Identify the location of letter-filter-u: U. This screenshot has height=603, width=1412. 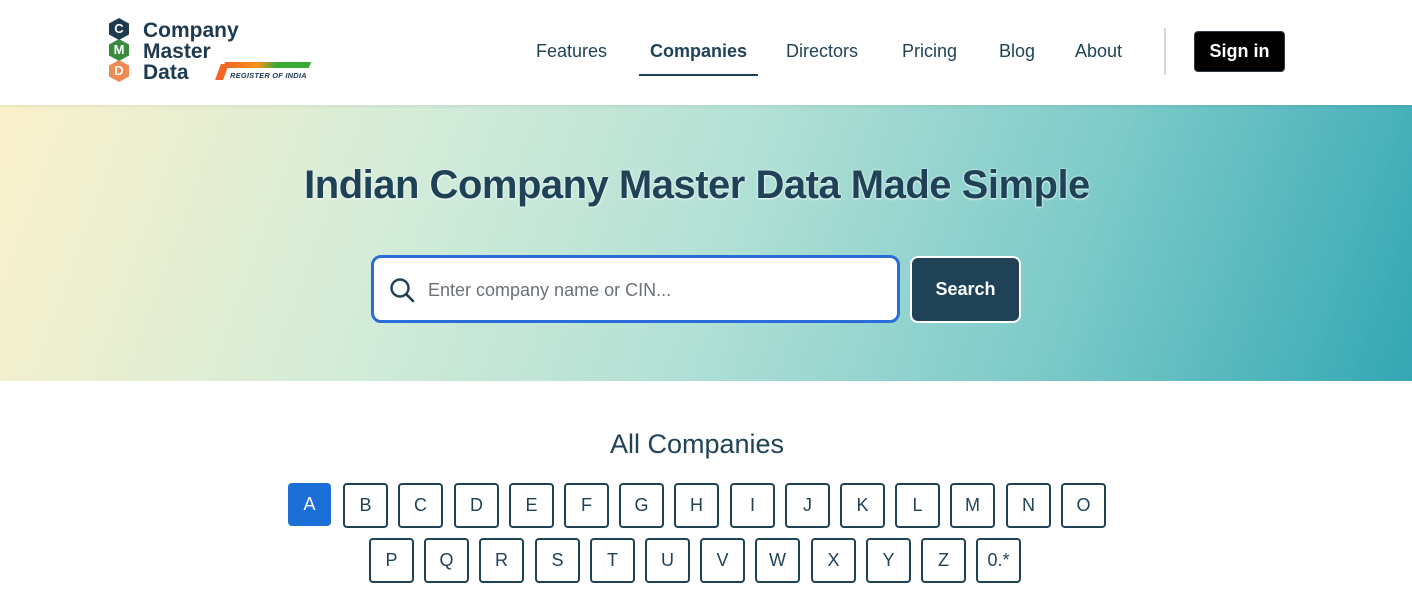
(667, 560).